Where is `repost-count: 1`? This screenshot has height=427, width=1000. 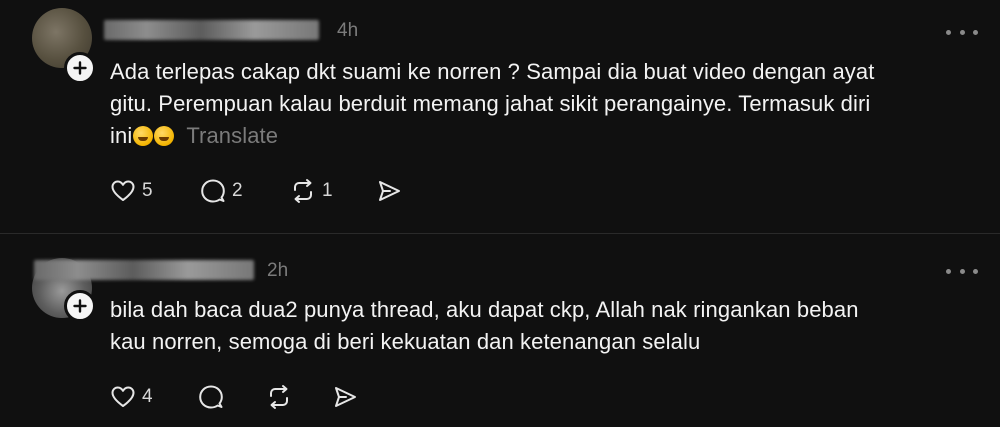 repost-count: 1 is located at coordinates (327, 190).